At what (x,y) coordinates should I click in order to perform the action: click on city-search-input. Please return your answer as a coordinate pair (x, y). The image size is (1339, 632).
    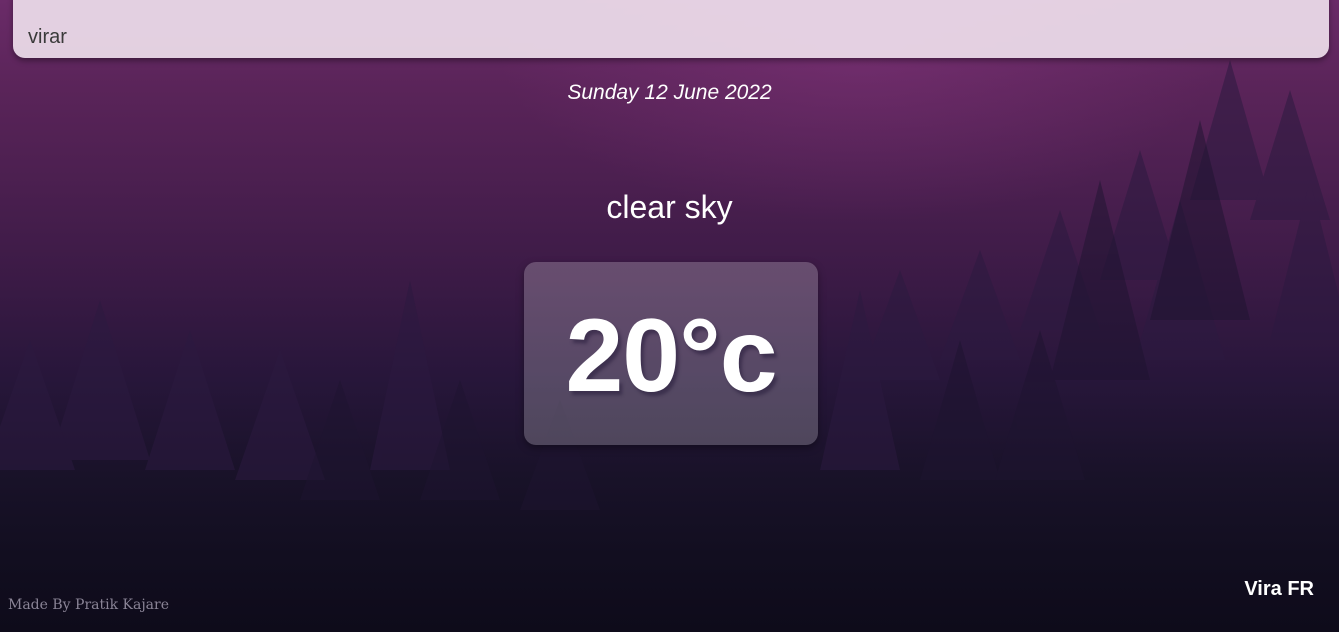
    Looking at the image, I should click on (671, 29).